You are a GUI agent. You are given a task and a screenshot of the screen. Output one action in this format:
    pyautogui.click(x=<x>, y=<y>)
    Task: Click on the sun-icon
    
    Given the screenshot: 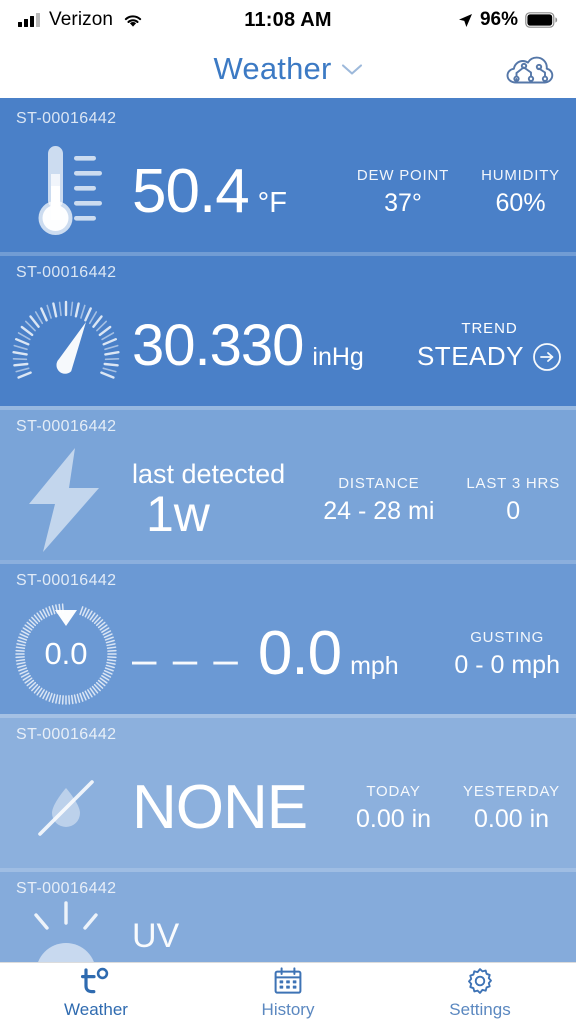 What is the action you would take?
    pyautogui.click(x=66, y=930)
    